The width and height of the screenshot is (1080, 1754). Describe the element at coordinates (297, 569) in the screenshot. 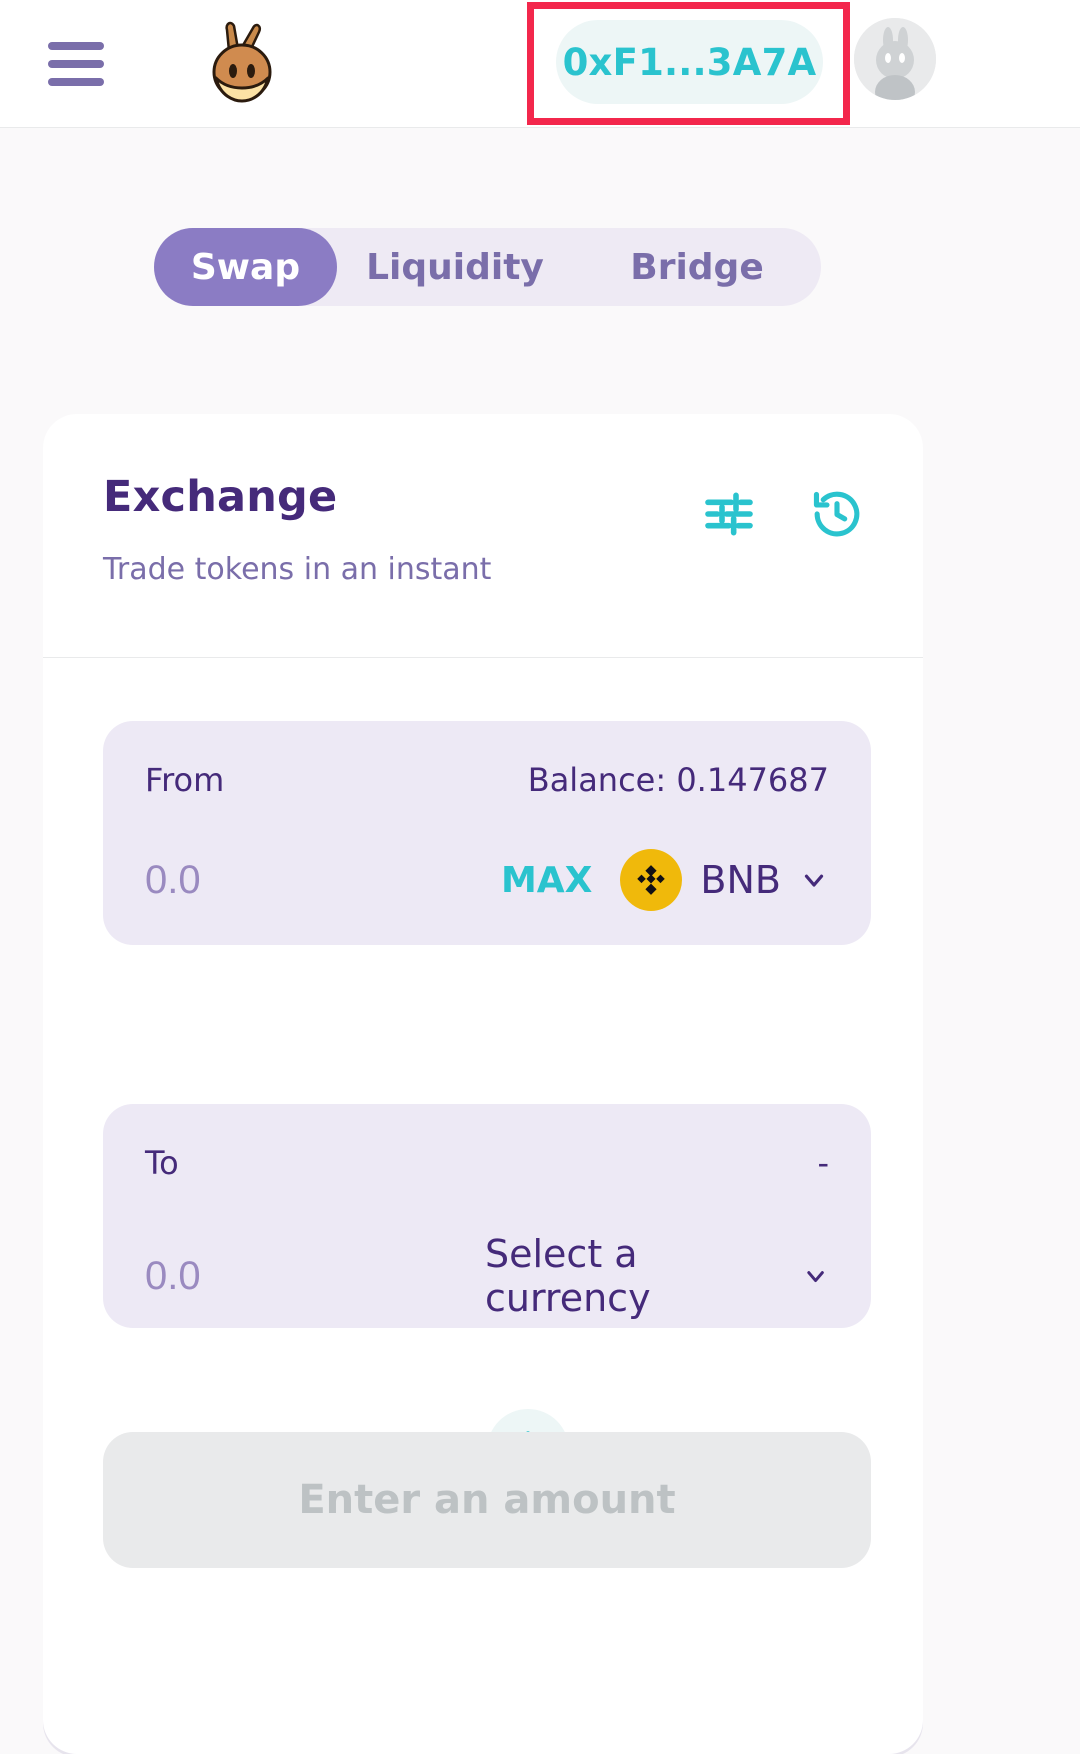

I see `page-subtitle: Trade tokens in an instant` at that location.